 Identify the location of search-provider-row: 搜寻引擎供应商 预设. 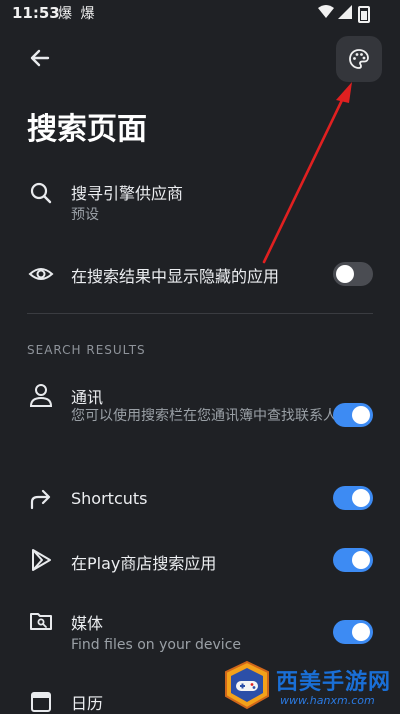
(200, 202).